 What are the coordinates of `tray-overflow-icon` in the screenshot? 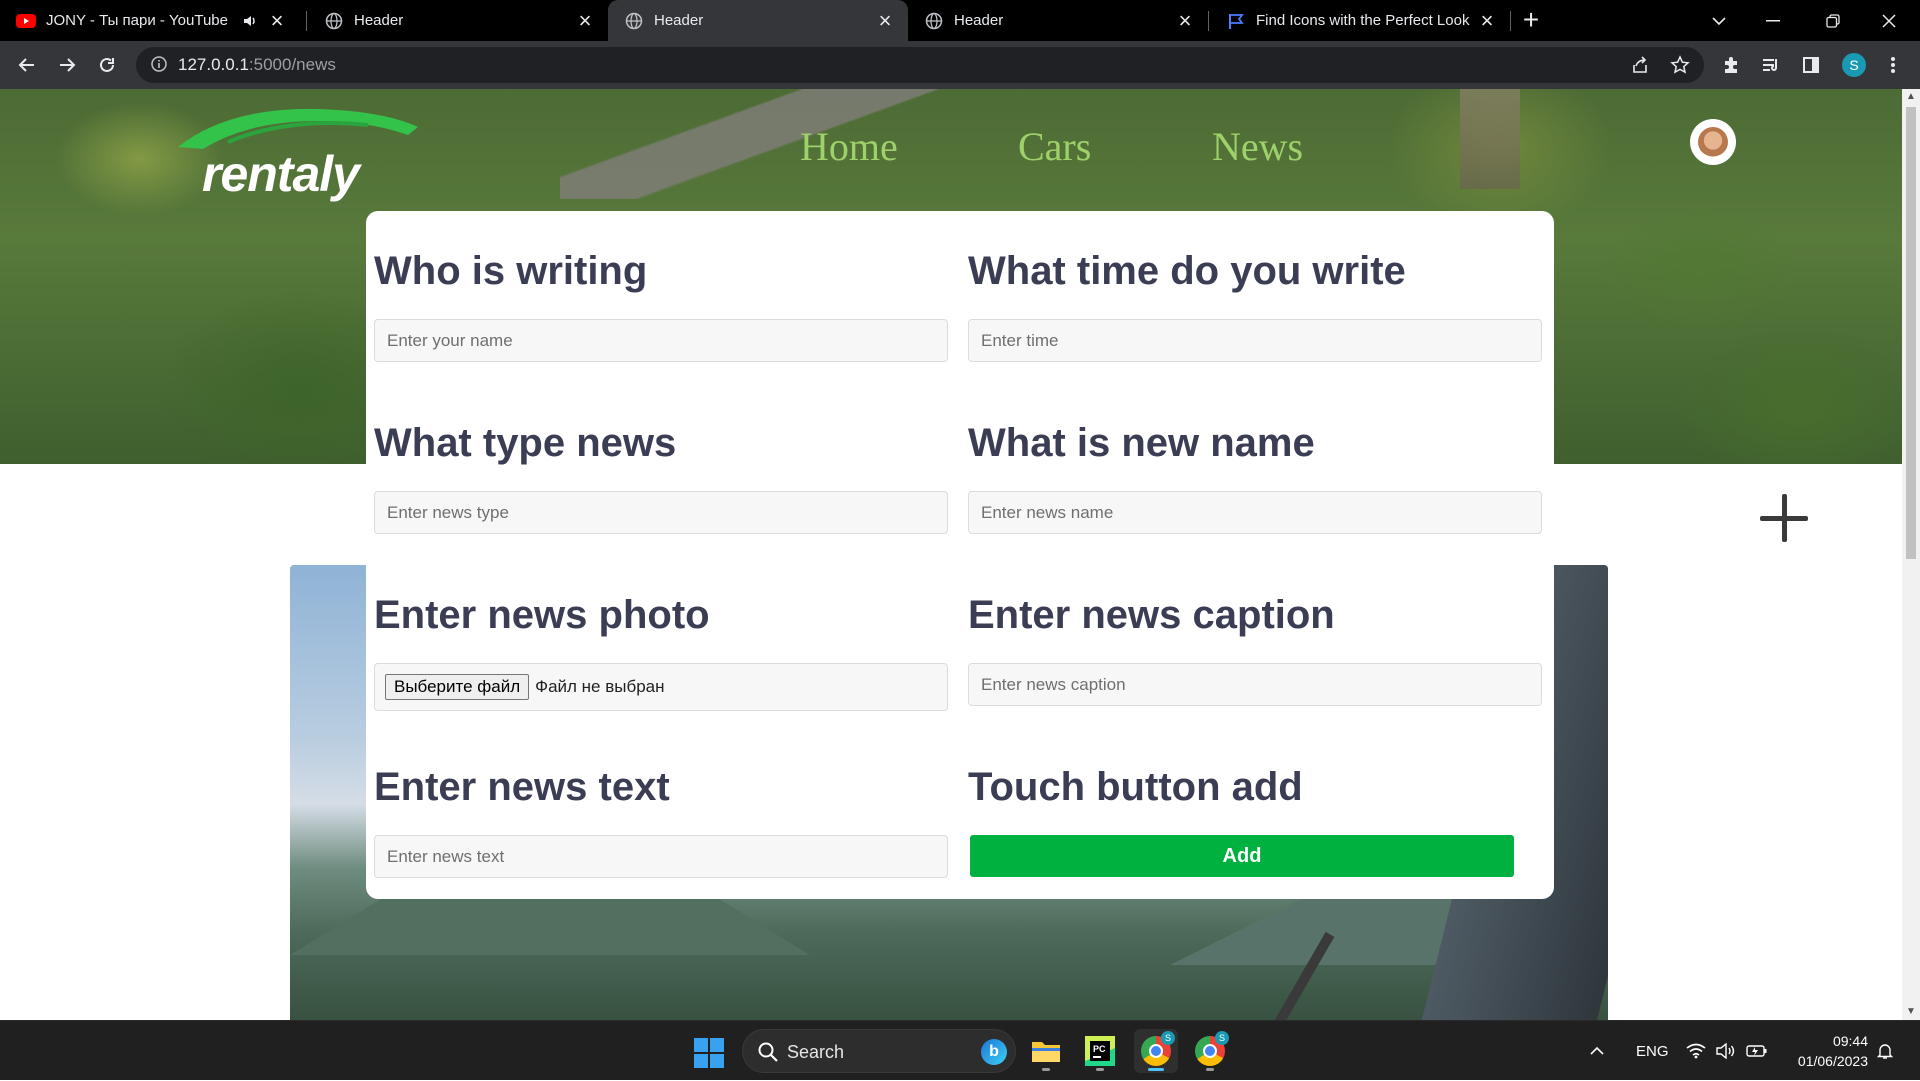 It's located at (1597, 1051).